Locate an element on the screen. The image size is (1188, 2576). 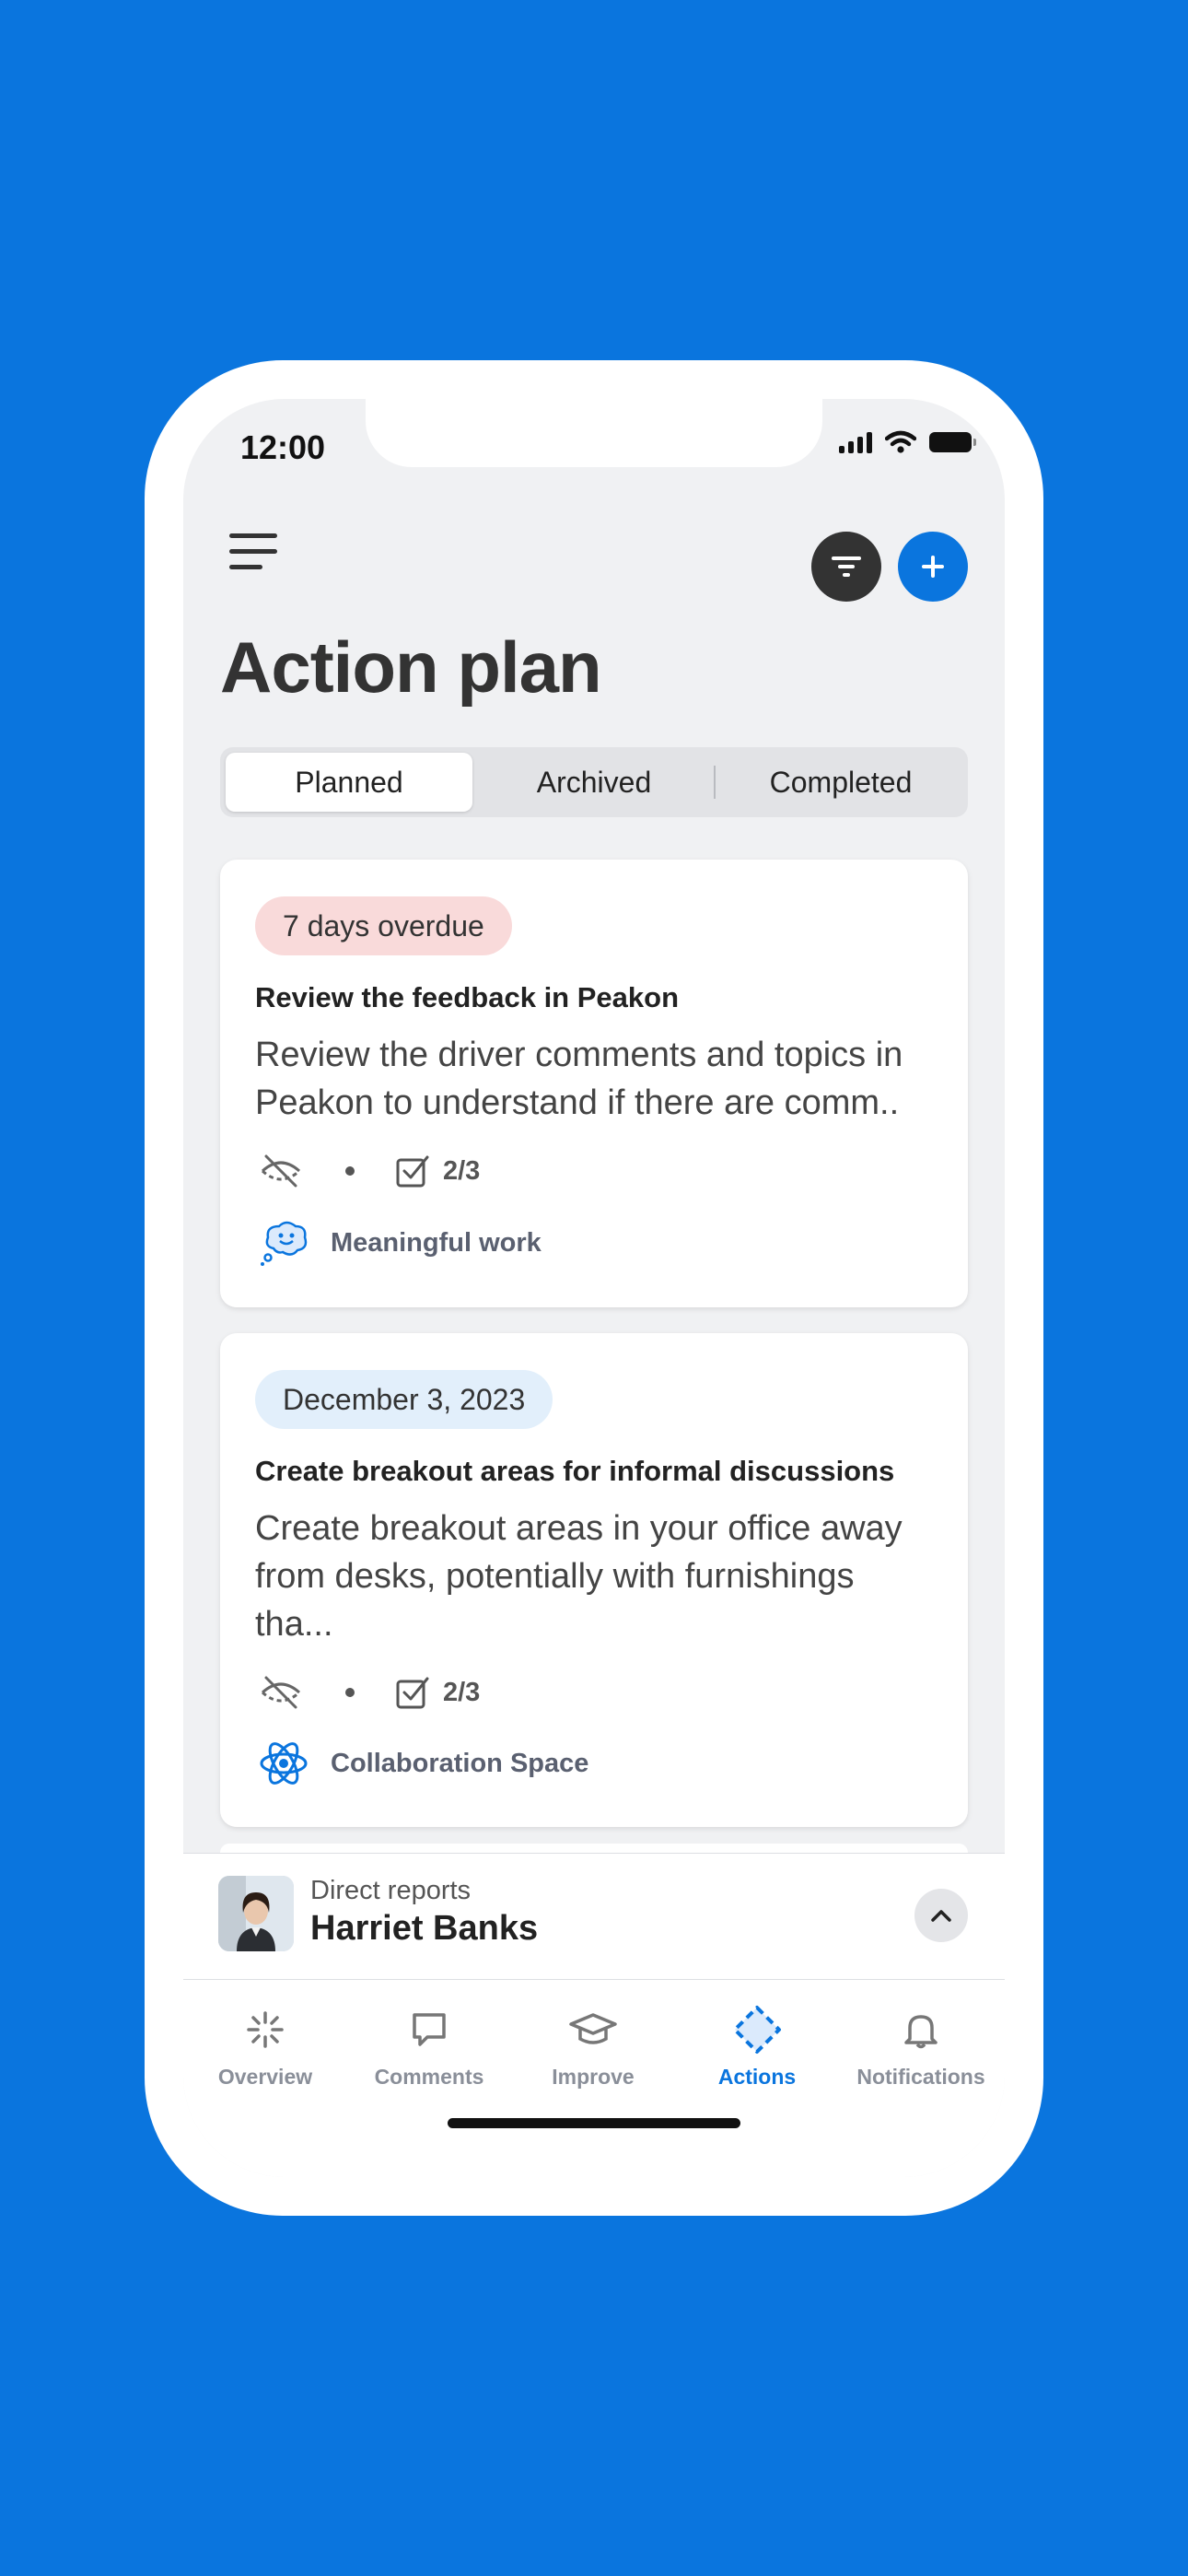
filter-icon is located at coordinates (846, 566).